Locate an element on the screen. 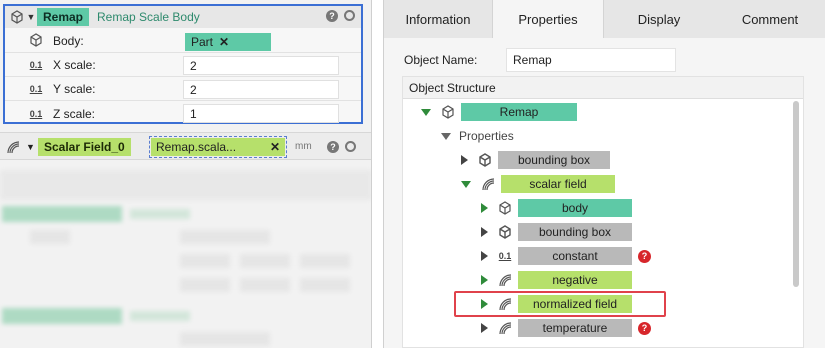 The height and width of the screenshot is (348, 825). scalar-field-title: Scalar Field_0 is located at coordinates (84, 147).